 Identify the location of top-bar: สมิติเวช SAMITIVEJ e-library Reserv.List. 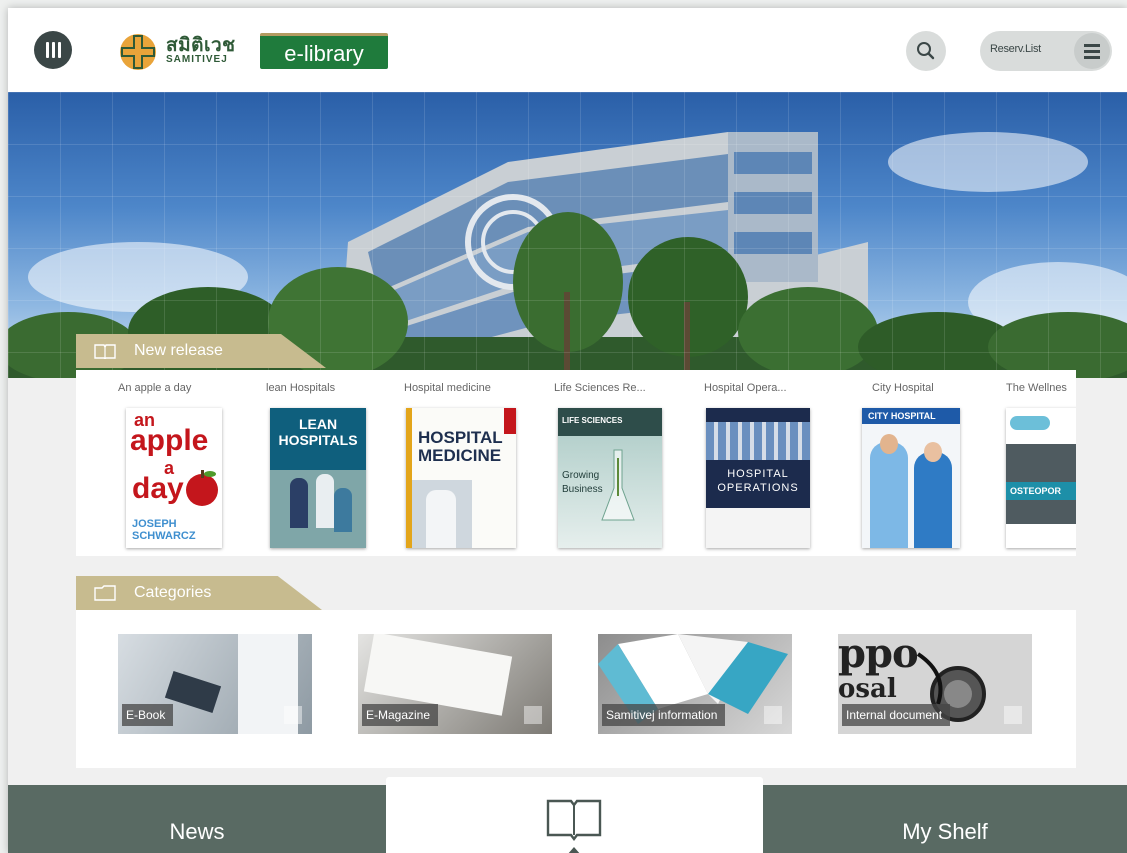
(567, 50).